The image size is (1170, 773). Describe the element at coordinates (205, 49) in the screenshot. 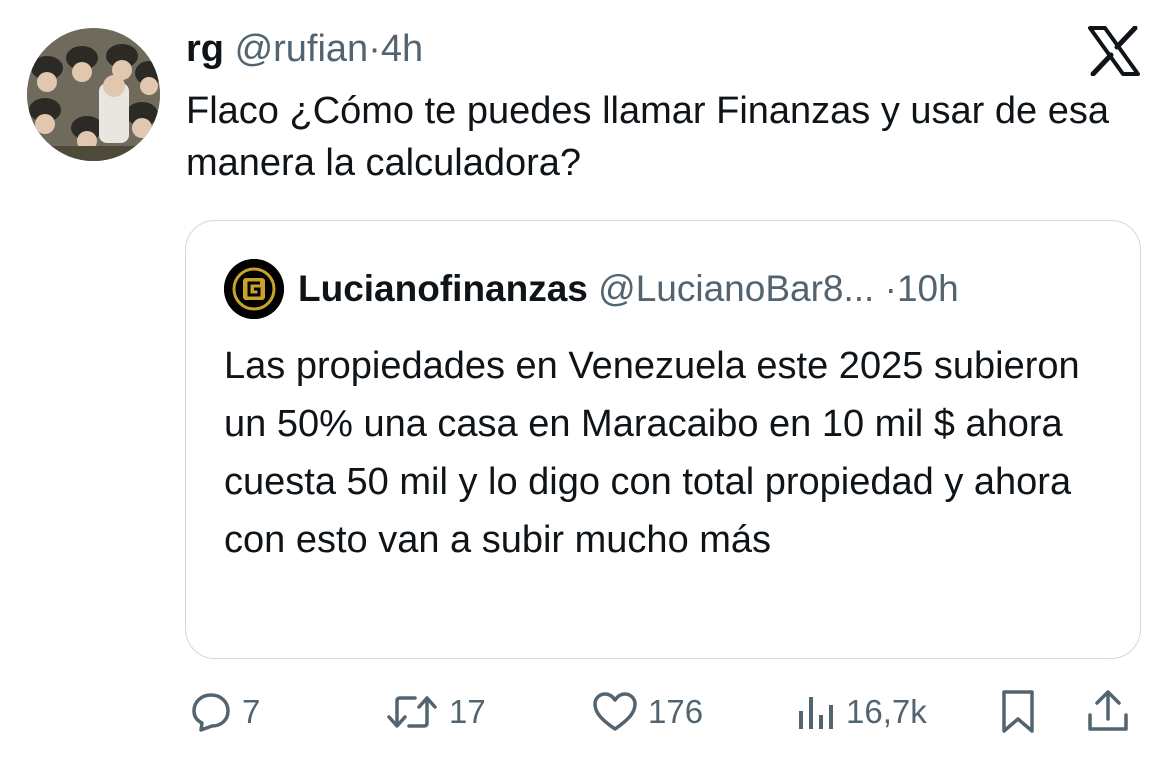

I see `author-name: rg` at that location.